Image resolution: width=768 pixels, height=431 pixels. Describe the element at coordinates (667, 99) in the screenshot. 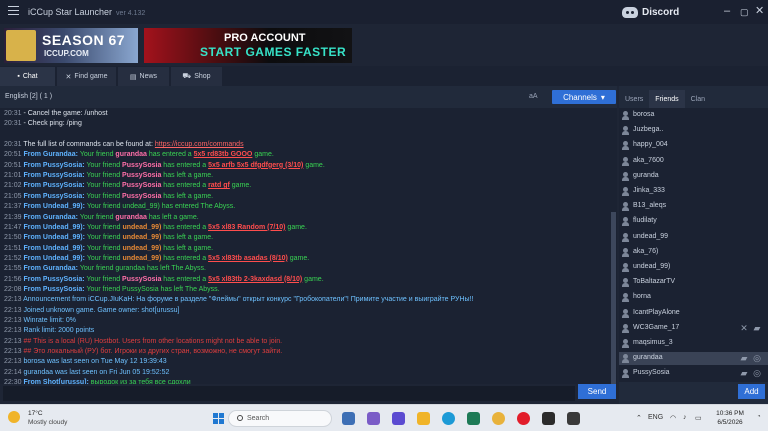

I see `tab-friends: Friends` at that location.